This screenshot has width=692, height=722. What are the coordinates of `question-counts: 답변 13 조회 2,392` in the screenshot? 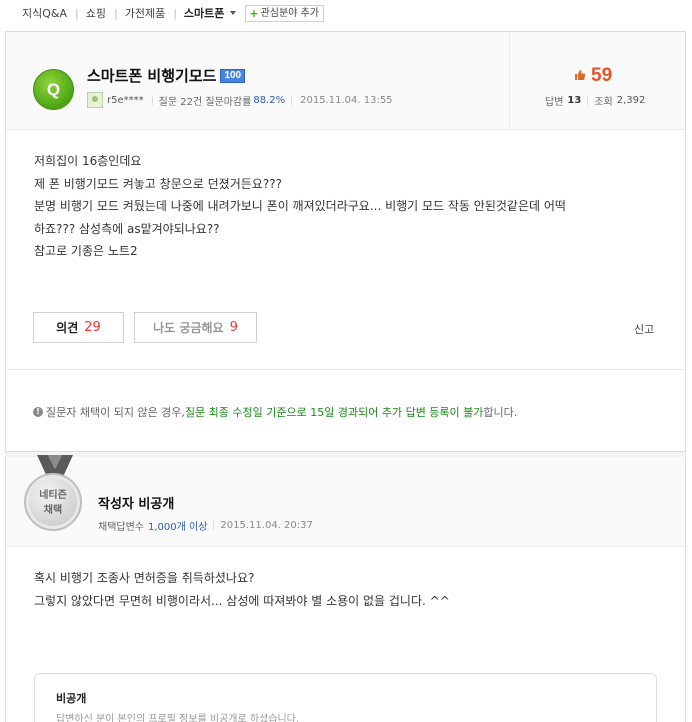 It's located at (595, 100).